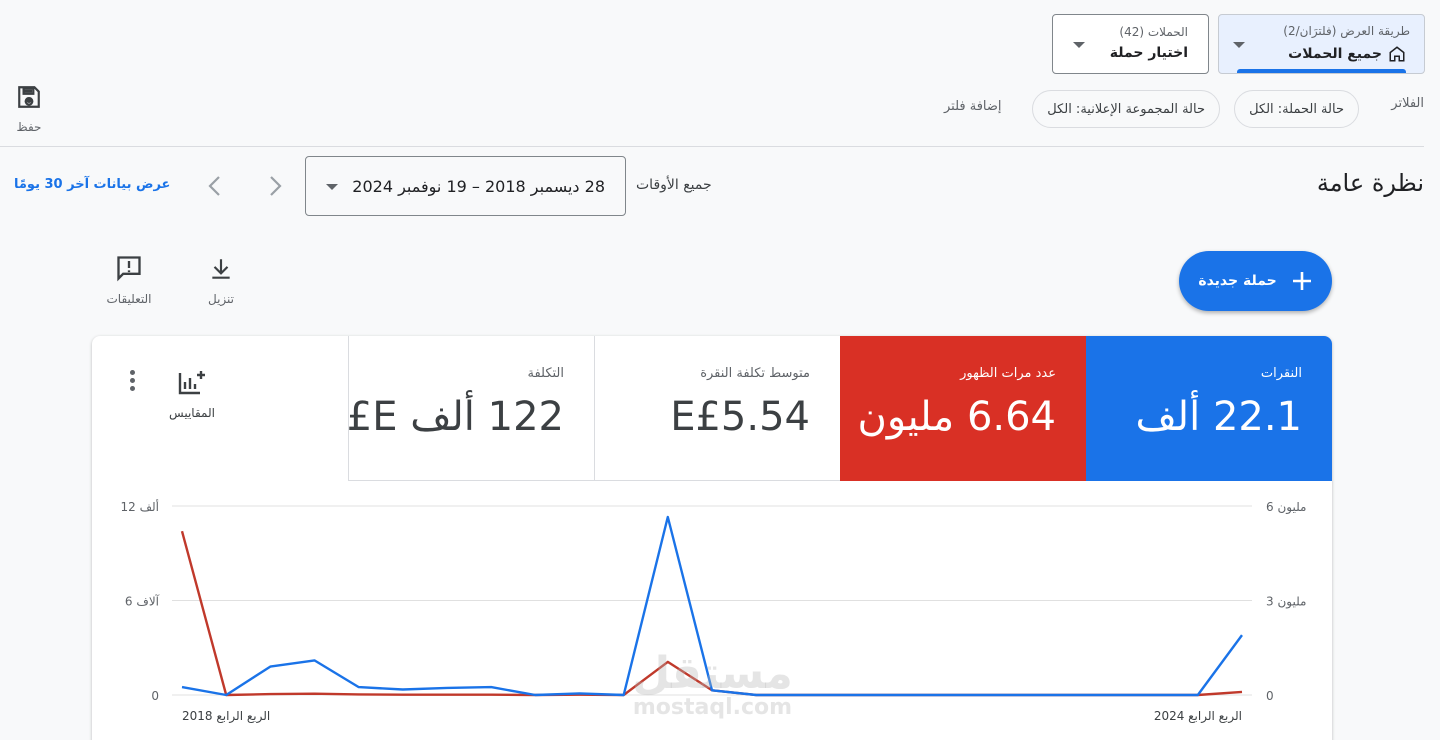 The image size is (1440, 740). I want to click on view-mode-value: جميع الحملات, so click(1347, 54).